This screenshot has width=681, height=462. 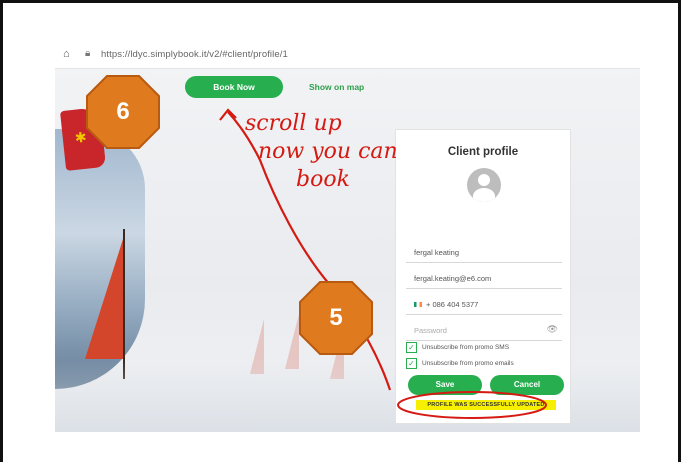 I want to click on unsubscribe-emails-checkbox: ✓ Unsubscribe from promo emails, so click(x=486, y=364).